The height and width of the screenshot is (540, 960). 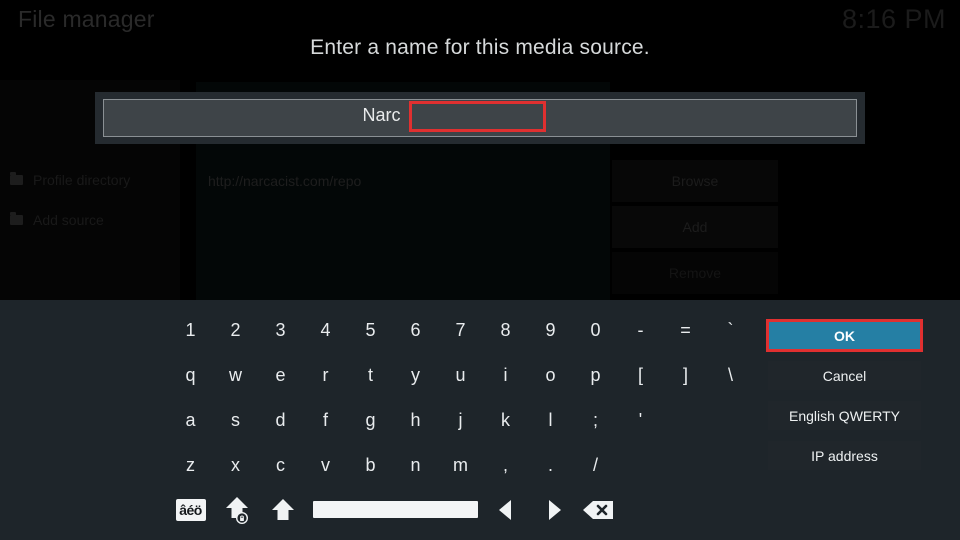 I want to click on sidebar-item-profile-directory: Profile directory, so click(x=70, y=180).